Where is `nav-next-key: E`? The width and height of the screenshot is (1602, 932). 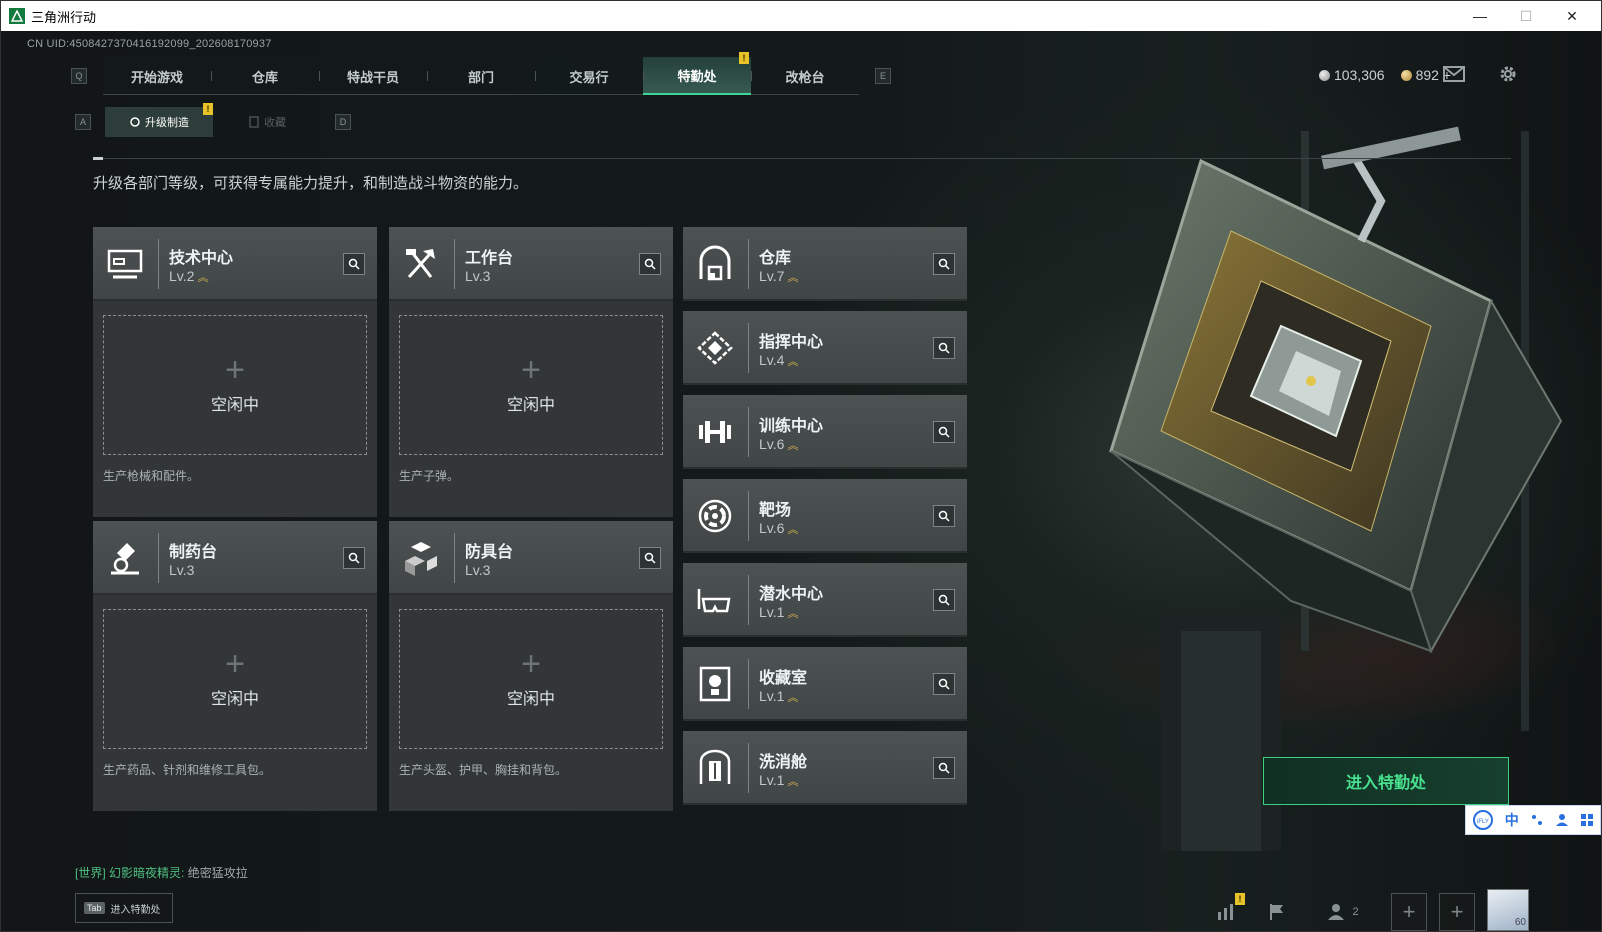
nav-next-key: E is located at coordinates (883, 76).